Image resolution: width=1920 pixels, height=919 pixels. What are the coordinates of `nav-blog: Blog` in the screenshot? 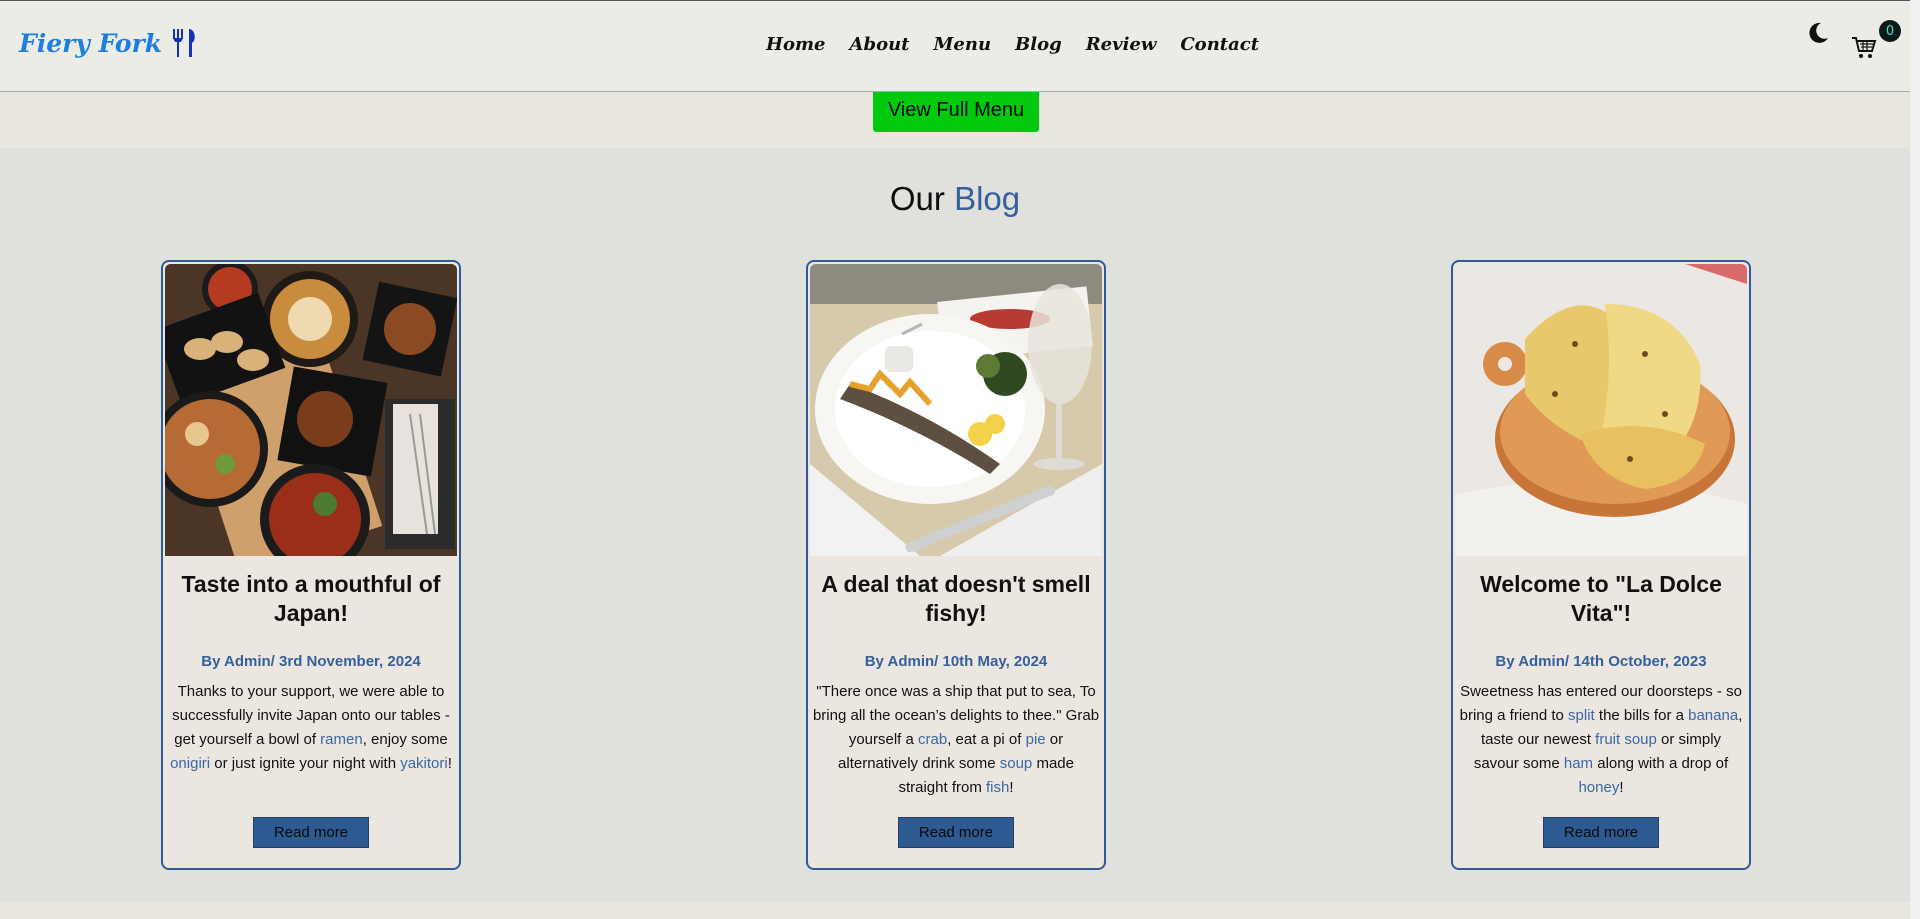 It's located at (1038, 44).